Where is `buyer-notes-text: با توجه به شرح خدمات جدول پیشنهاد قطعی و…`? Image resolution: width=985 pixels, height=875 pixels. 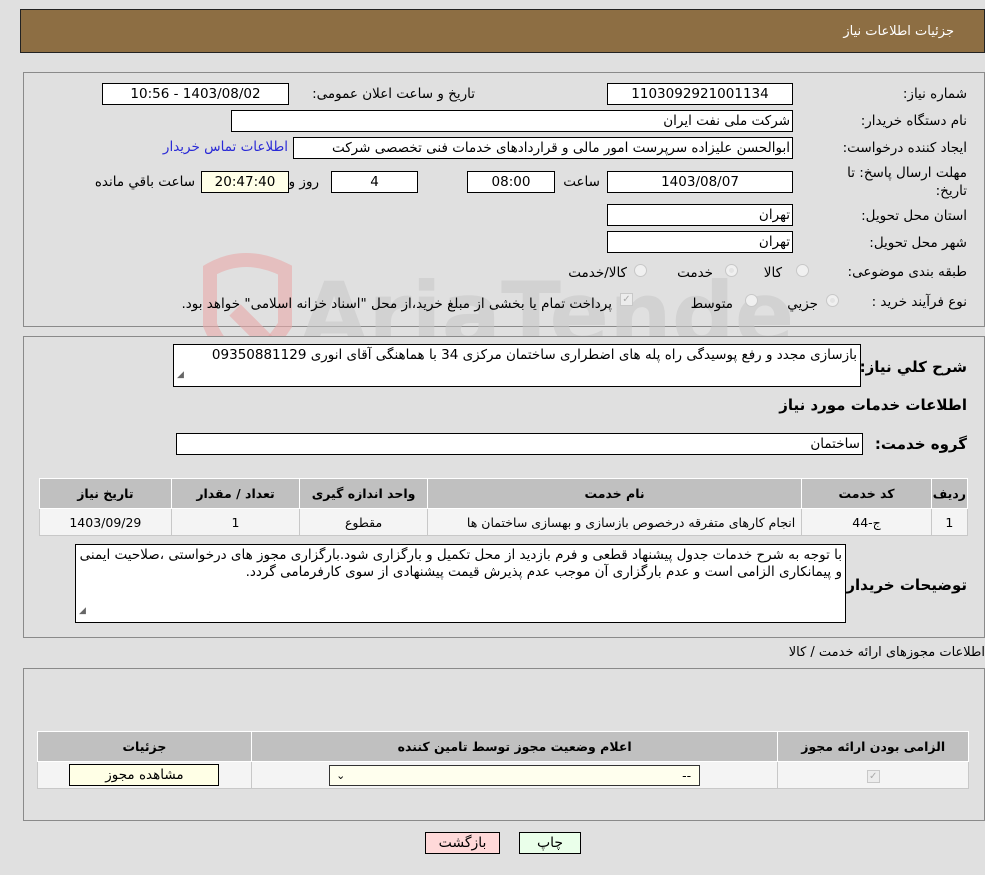
buyer-notes-text: با توجه به شرح خدمات جدول پیشنهاد قطعی و… is located at coordinates (460, 563).